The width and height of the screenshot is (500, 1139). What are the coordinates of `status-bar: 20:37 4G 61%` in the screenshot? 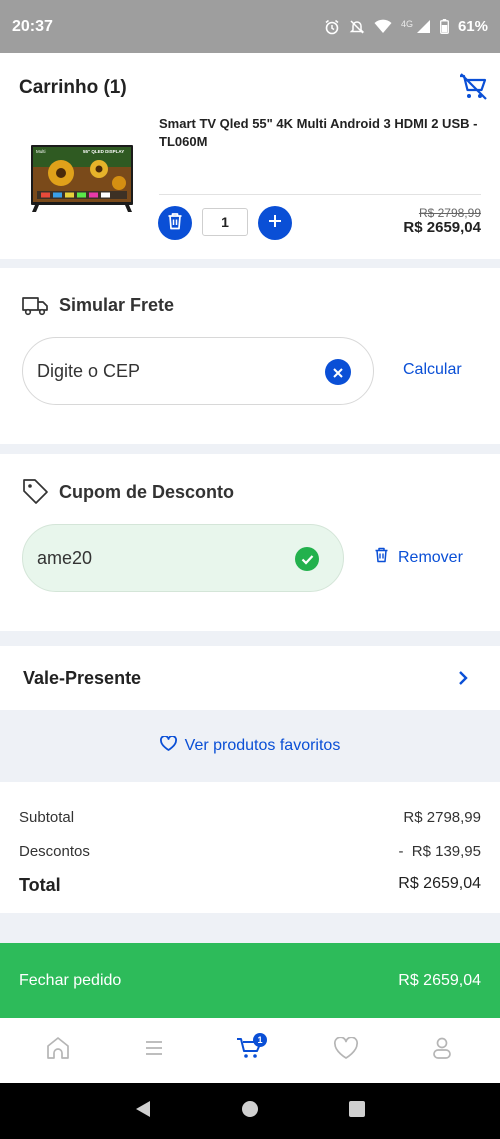 It's located at (250, 26).